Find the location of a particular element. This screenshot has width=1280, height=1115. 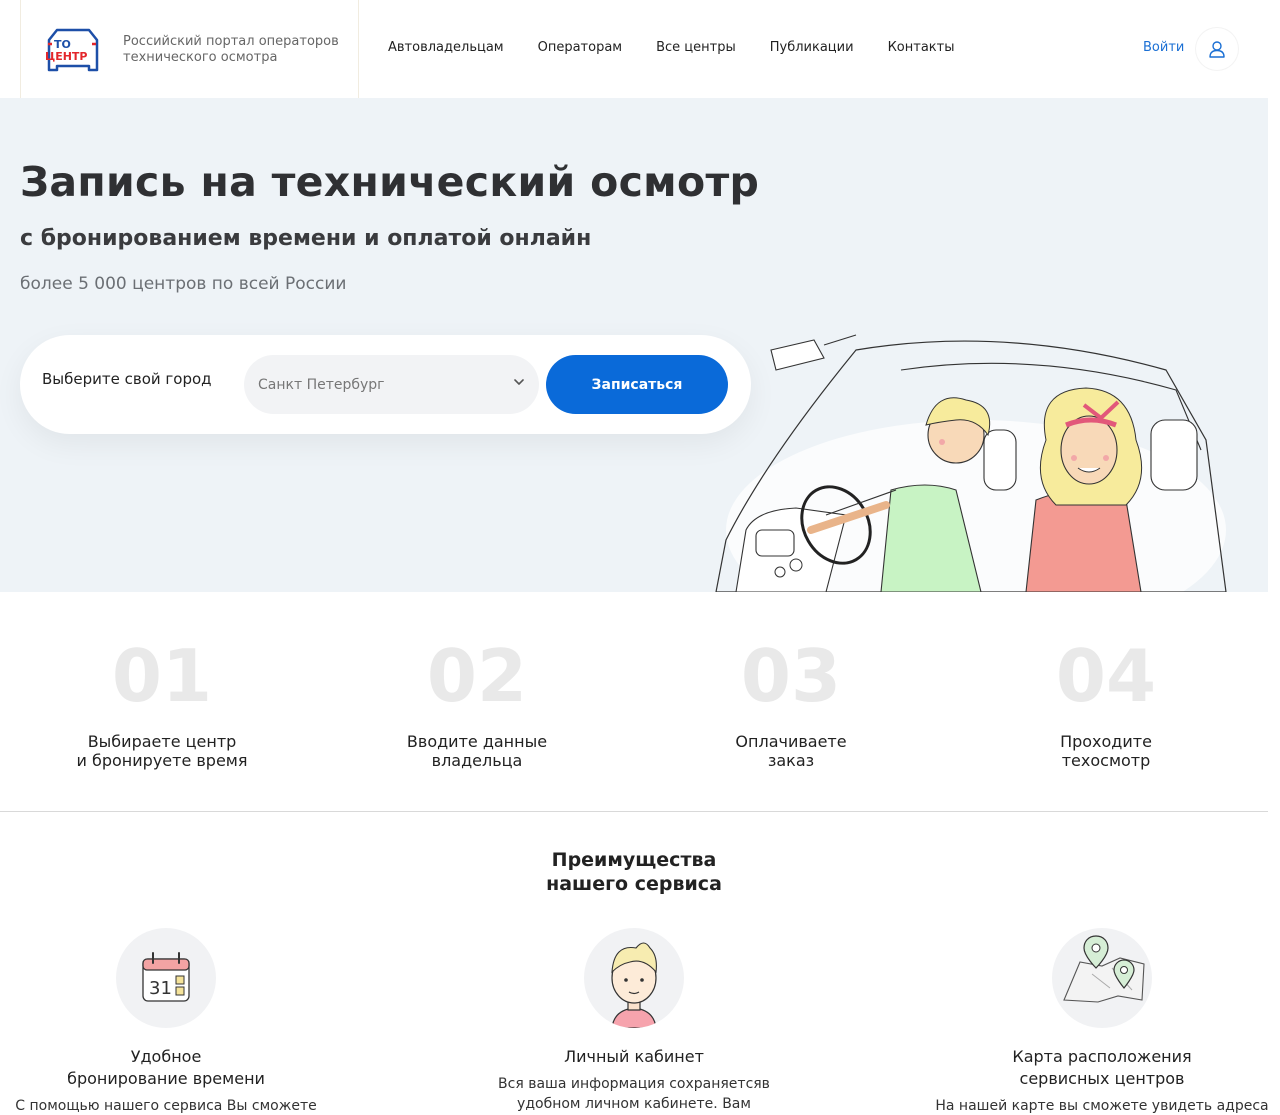

advantages-title-line: нашего сервиса is located at coordinates (634, 884).